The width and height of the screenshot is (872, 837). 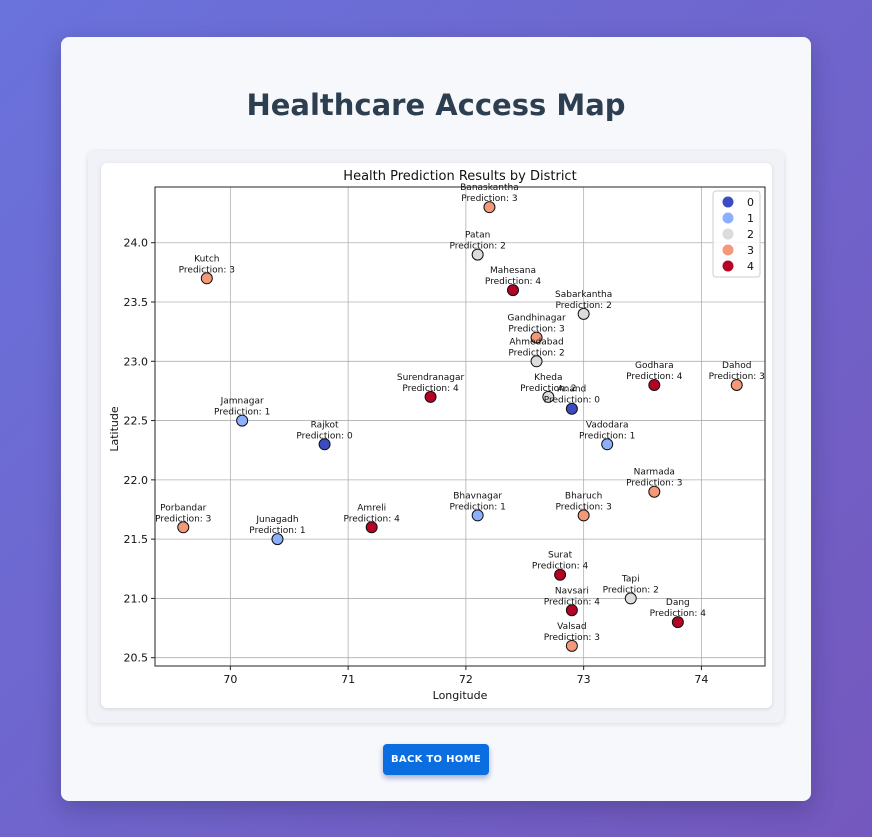 I want to click on district-name-label: Kutch, so click(x=206, y=259).